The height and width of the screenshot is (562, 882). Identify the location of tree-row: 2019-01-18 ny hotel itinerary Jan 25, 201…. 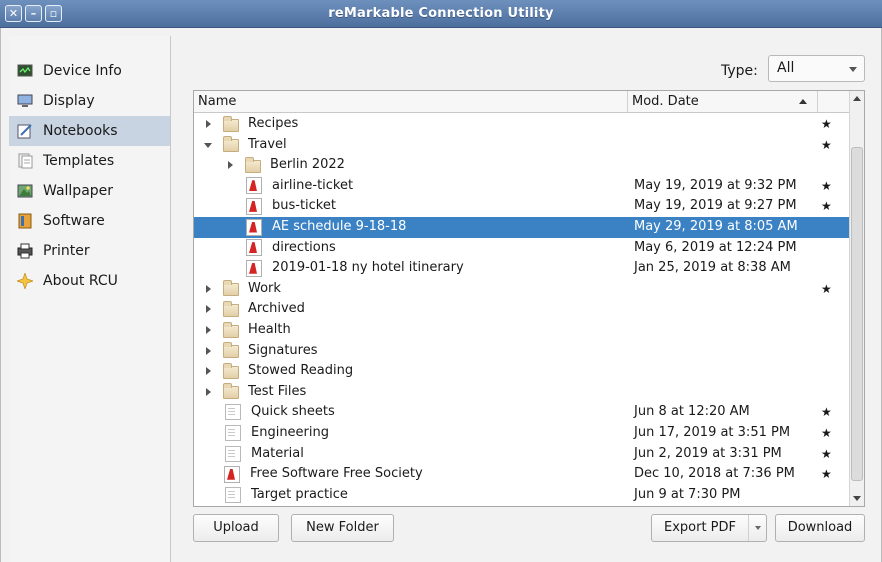
(521, 268).